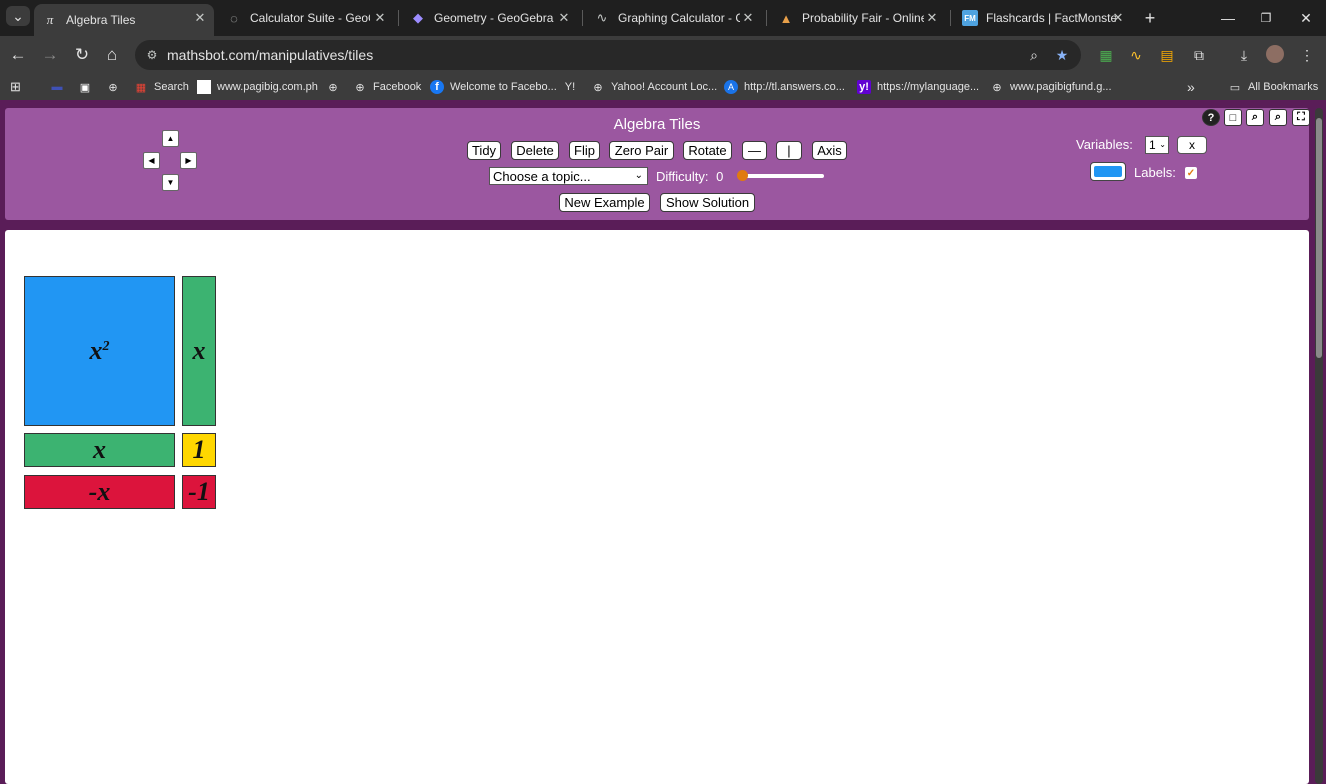 The image size is (1326, 784). Describe the element at coordinates (641, 150) in the screenshot. I see `zero-pair-button: Zero Pair` at that location.